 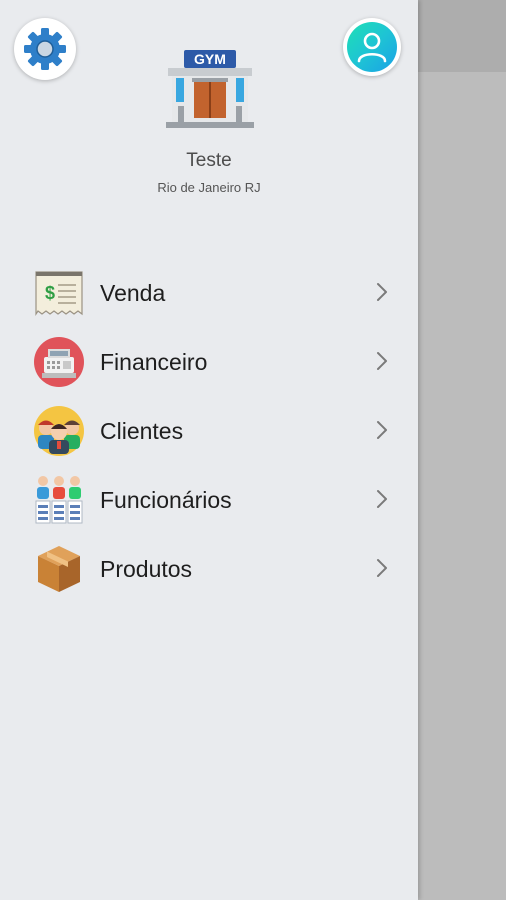 I want to click on menu-item-venda: $ Venda, so click(x=209, y=292).